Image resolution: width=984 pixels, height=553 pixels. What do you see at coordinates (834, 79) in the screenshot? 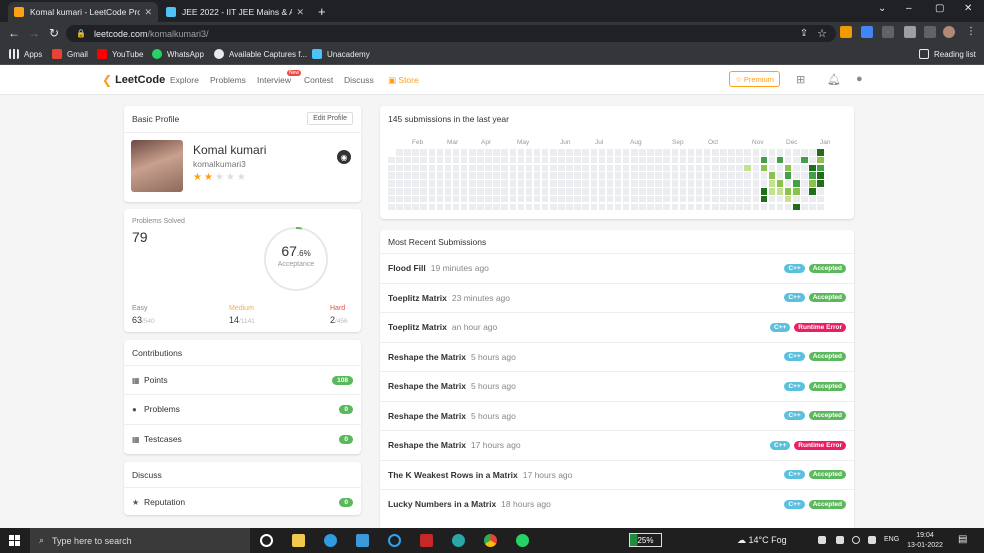
I see `bell-icon: 🔔︎` at bounding box center [834, 79].